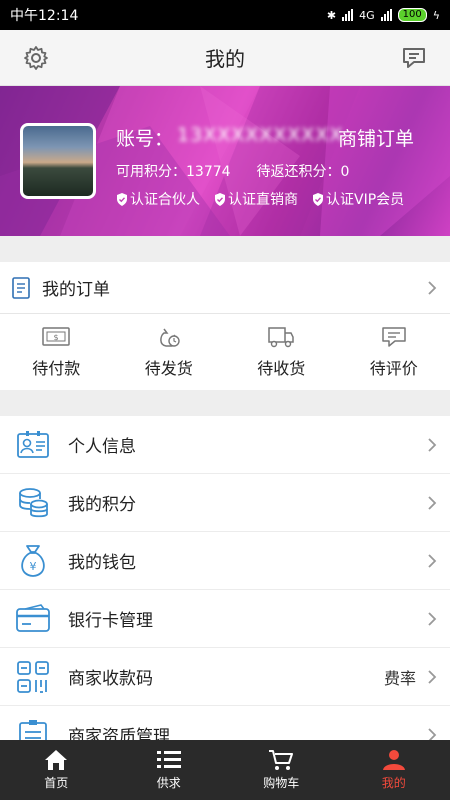  I want to click on menu-label: 我的积分, so click(102, 505).